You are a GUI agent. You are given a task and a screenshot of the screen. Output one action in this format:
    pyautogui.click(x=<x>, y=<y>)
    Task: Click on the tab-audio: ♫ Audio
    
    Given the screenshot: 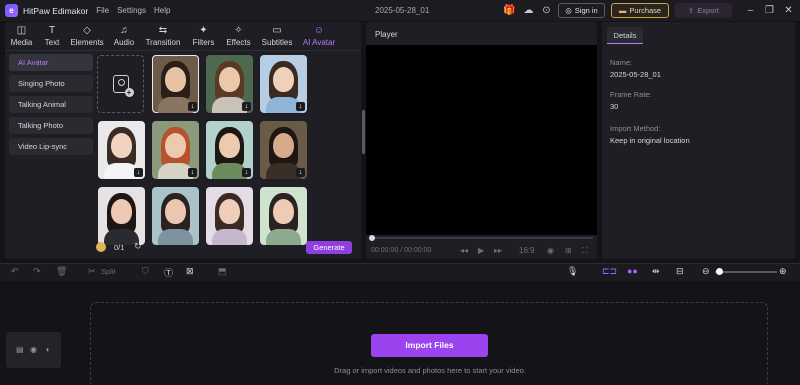 What is the action you would take?
    pyautogui.click(x=124, y=35)
    